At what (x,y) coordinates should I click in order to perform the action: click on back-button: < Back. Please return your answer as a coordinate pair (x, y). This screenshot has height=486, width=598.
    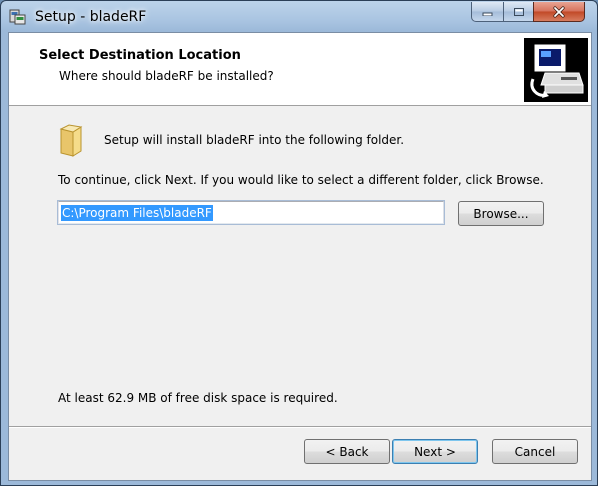
    Looking at the image, I should click on (347, 451).